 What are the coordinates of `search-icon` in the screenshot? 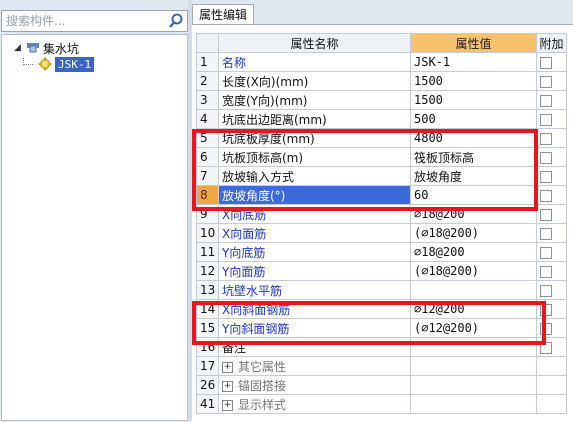 It's located at (176, 21).